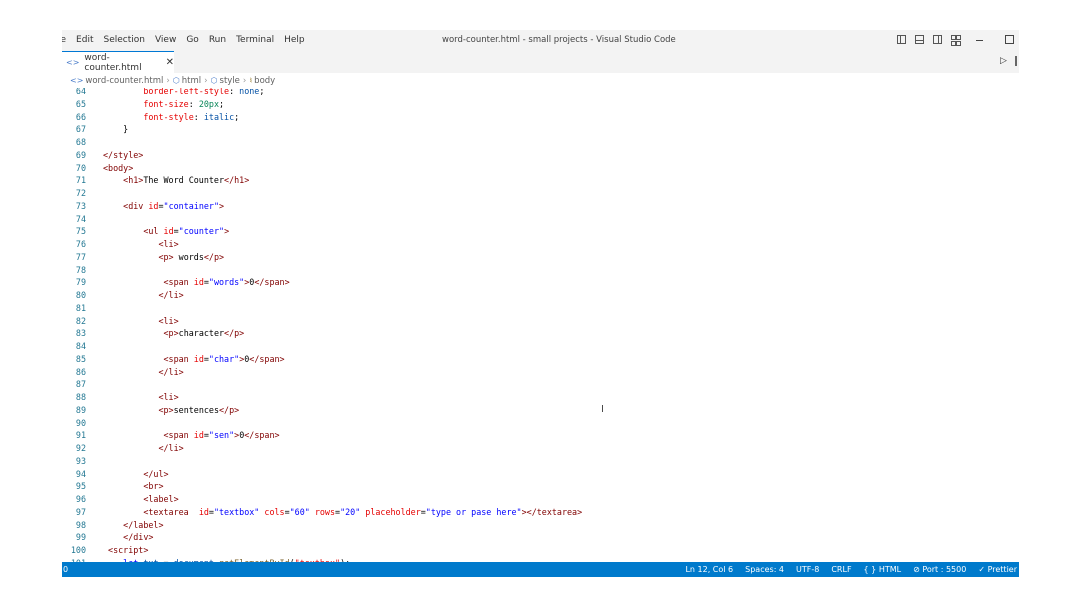  What do you see at coordinates (224, 358) in the screenshot?
I see `line-code: <span id="char">0</span>` at bounding box center [224, 358].